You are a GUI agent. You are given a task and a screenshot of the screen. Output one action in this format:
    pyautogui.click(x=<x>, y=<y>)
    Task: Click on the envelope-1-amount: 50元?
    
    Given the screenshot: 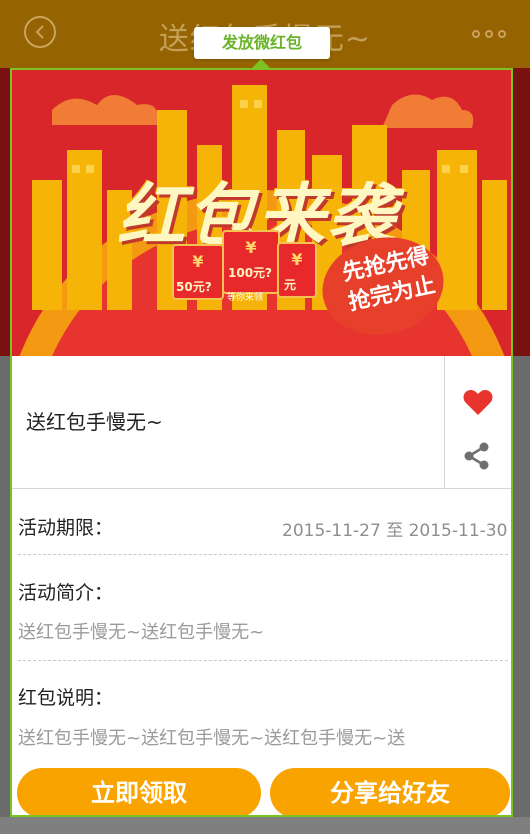 What is the action you would take?
    pyautogui.click(x=194, y=287)
    